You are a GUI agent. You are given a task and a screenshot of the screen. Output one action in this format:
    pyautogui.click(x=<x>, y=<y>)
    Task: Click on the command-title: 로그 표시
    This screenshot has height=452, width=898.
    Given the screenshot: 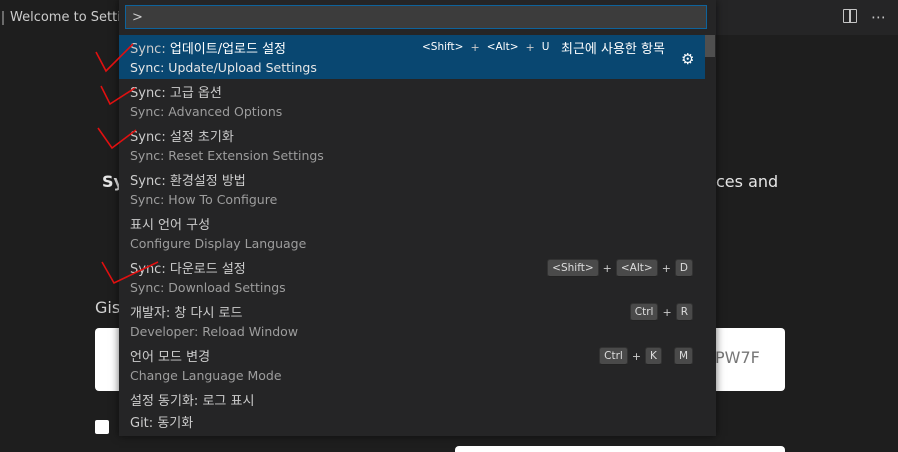 What is the action you would take?
    pyautogui.click(x=228, y=401)
    